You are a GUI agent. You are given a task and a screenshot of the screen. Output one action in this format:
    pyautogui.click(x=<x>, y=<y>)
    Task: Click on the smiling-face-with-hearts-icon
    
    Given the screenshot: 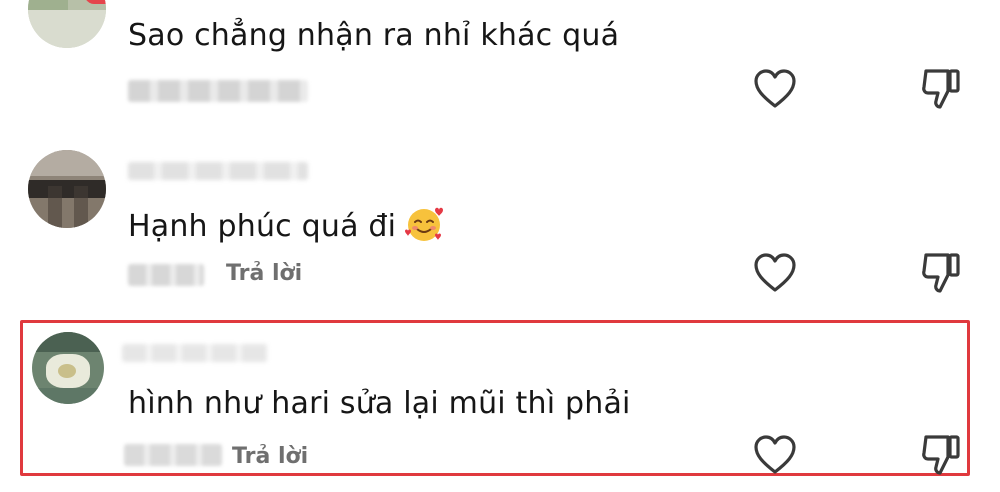 What is the action you would take?
    pyautogui.click(x=424, y=224)
    